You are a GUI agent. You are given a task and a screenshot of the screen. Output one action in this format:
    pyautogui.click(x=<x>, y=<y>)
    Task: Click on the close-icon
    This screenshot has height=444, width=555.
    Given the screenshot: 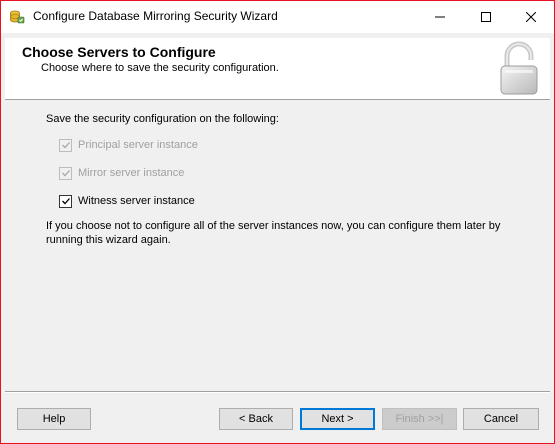 What is the action you would take?
    pyautogui.click(x=531, y=16)
    